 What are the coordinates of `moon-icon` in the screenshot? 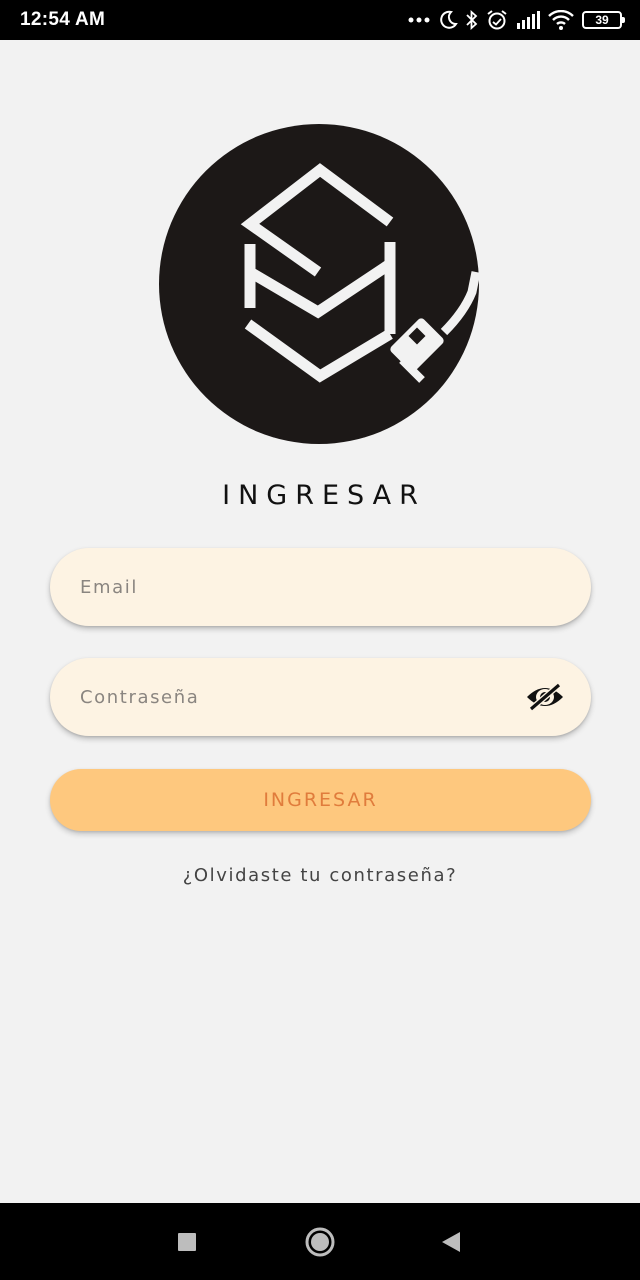 It's located at (448, 20).